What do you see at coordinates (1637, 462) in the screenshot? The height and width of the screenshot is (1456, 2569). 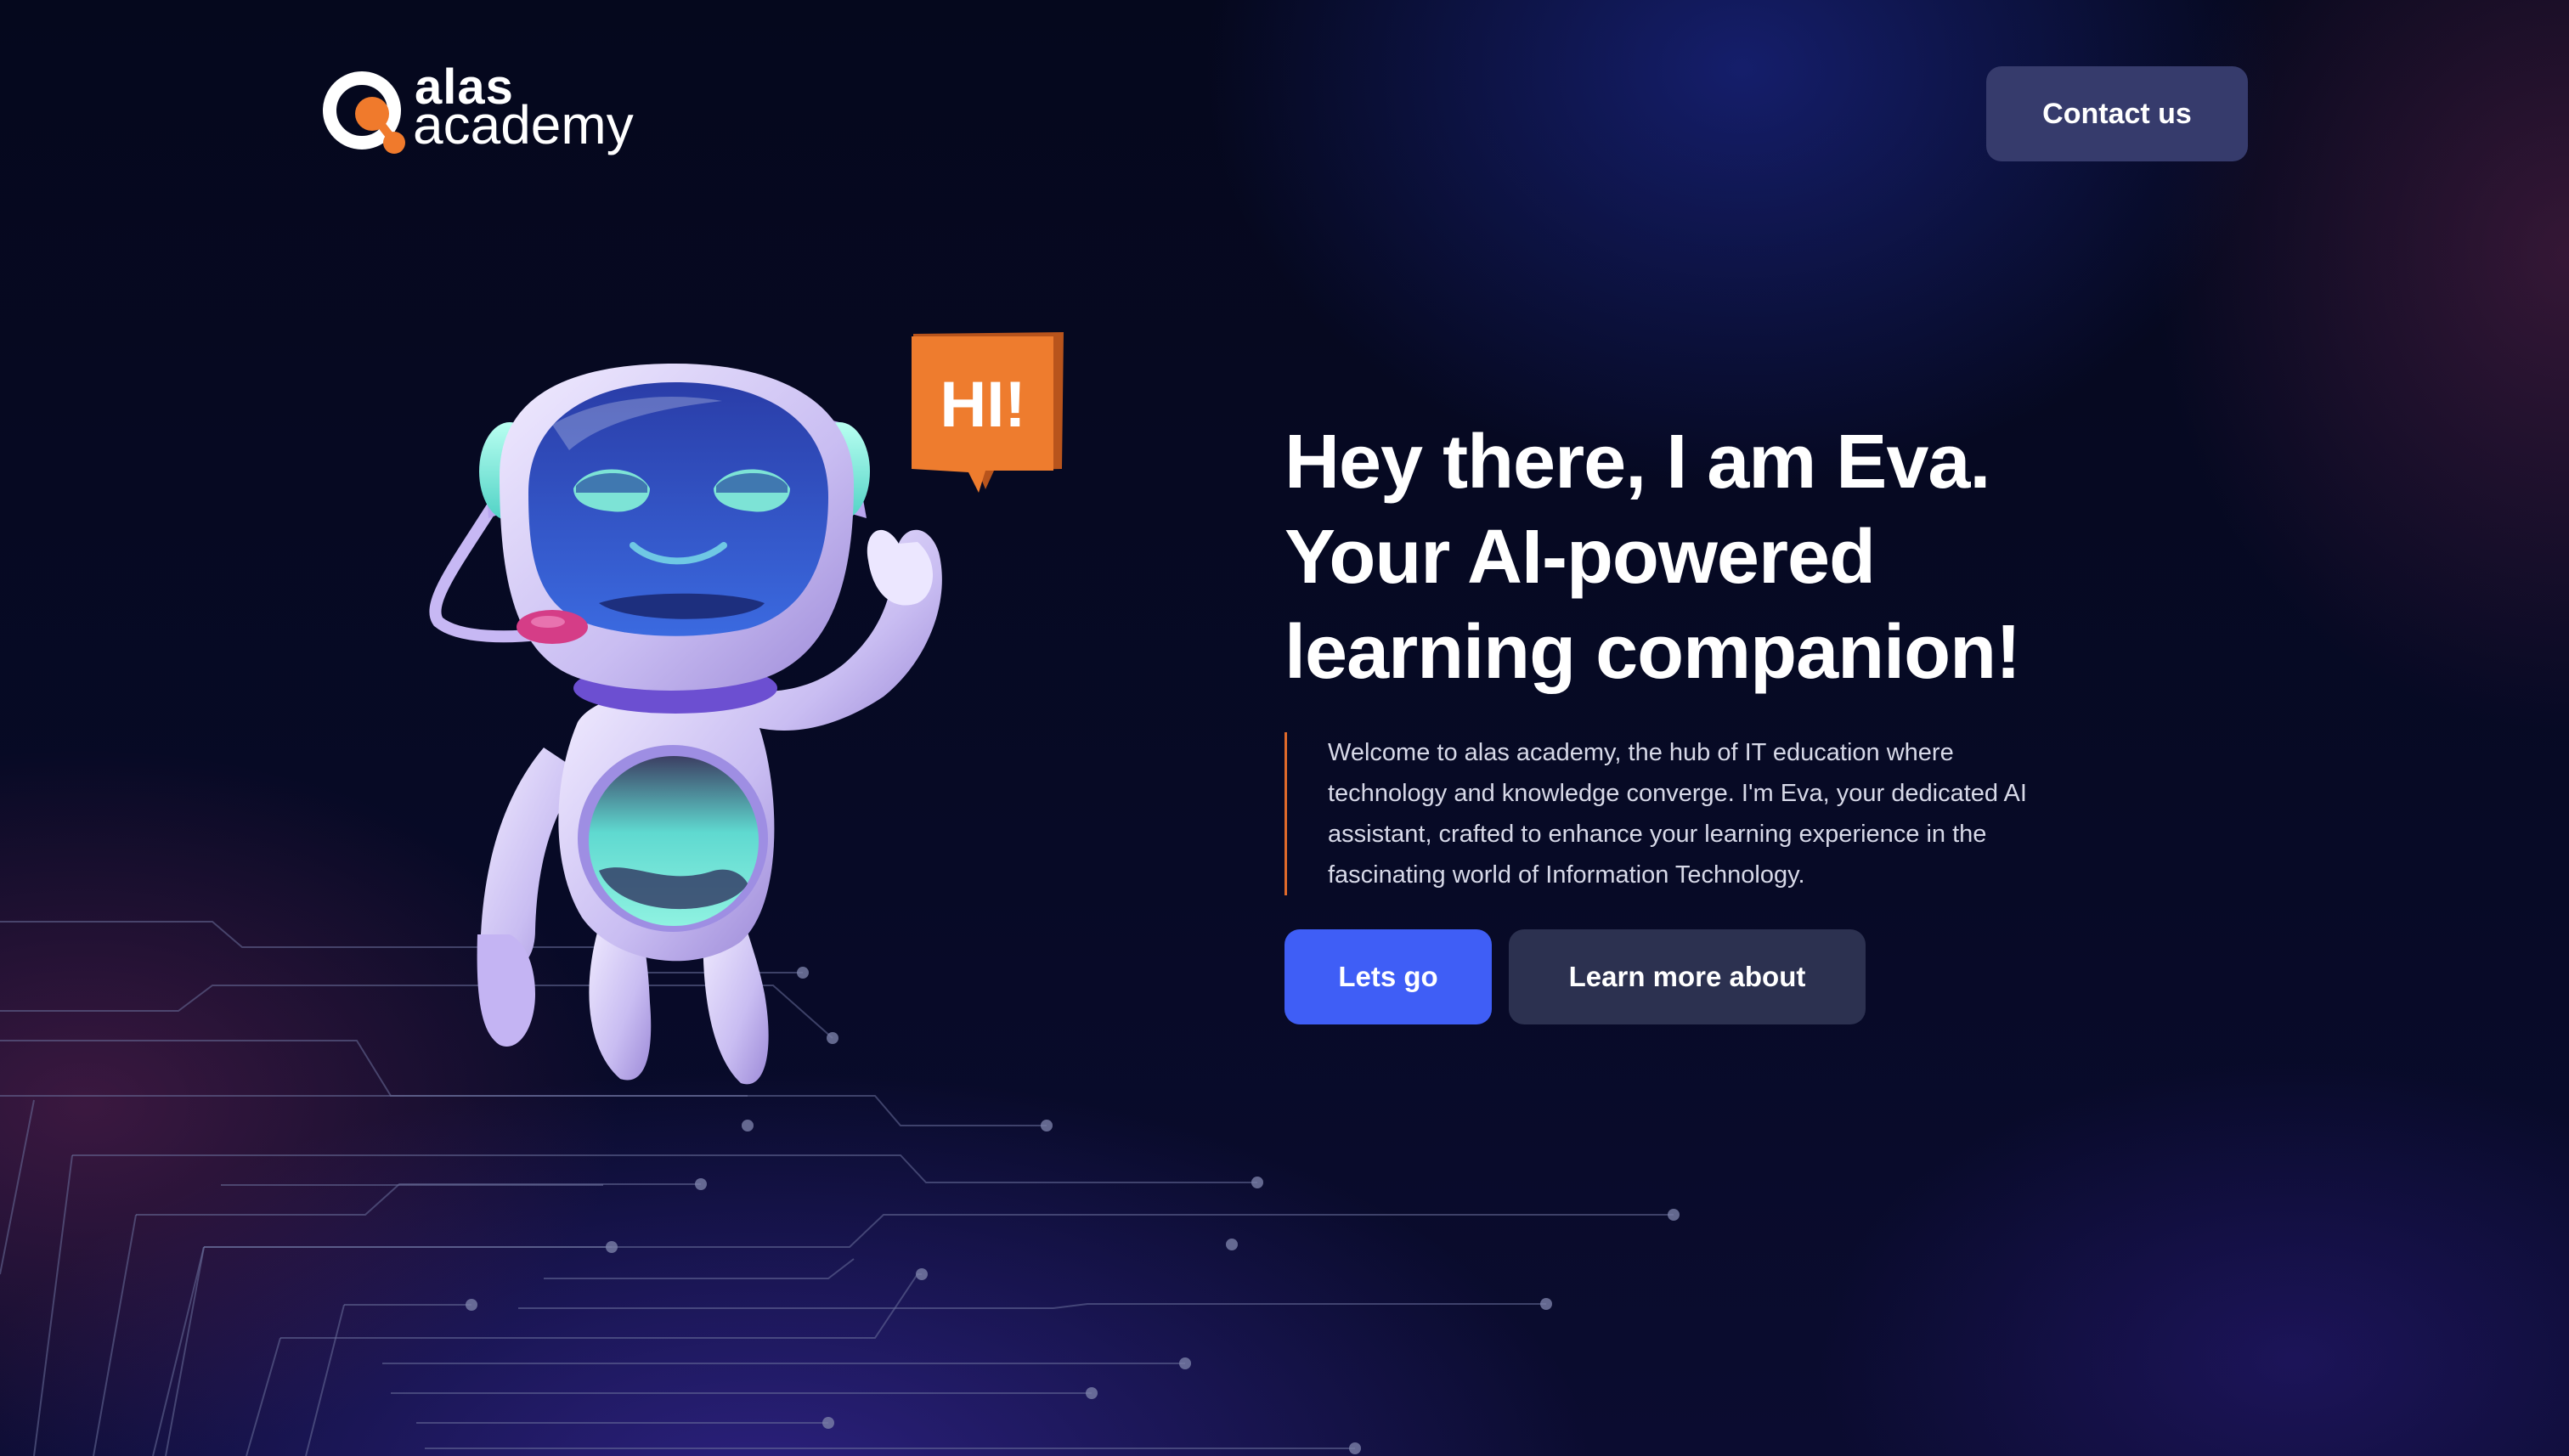 I see `hero-title-line-1: Hey there, I am Eva.` at bounding box center [1637, 462].